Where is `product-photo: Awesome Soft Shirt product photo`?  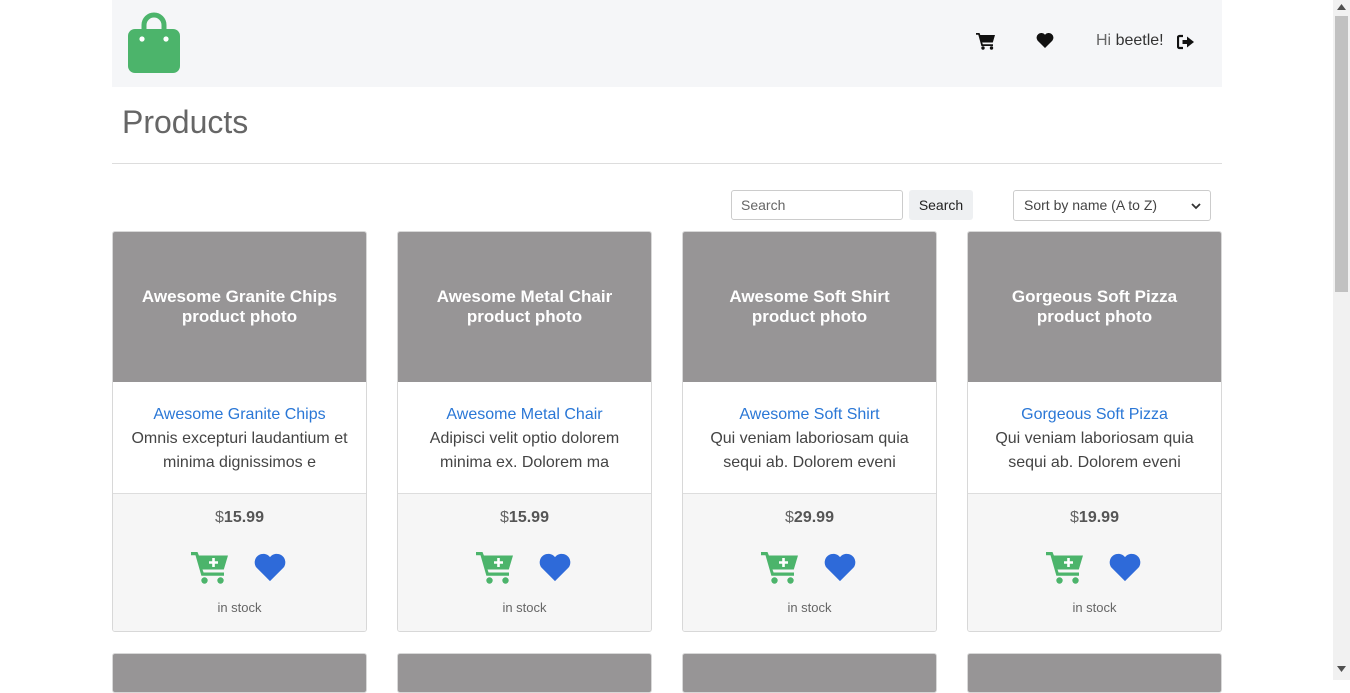
product-photo: Awesome Soft Shirt product photo is located at coordinates (809, 307).